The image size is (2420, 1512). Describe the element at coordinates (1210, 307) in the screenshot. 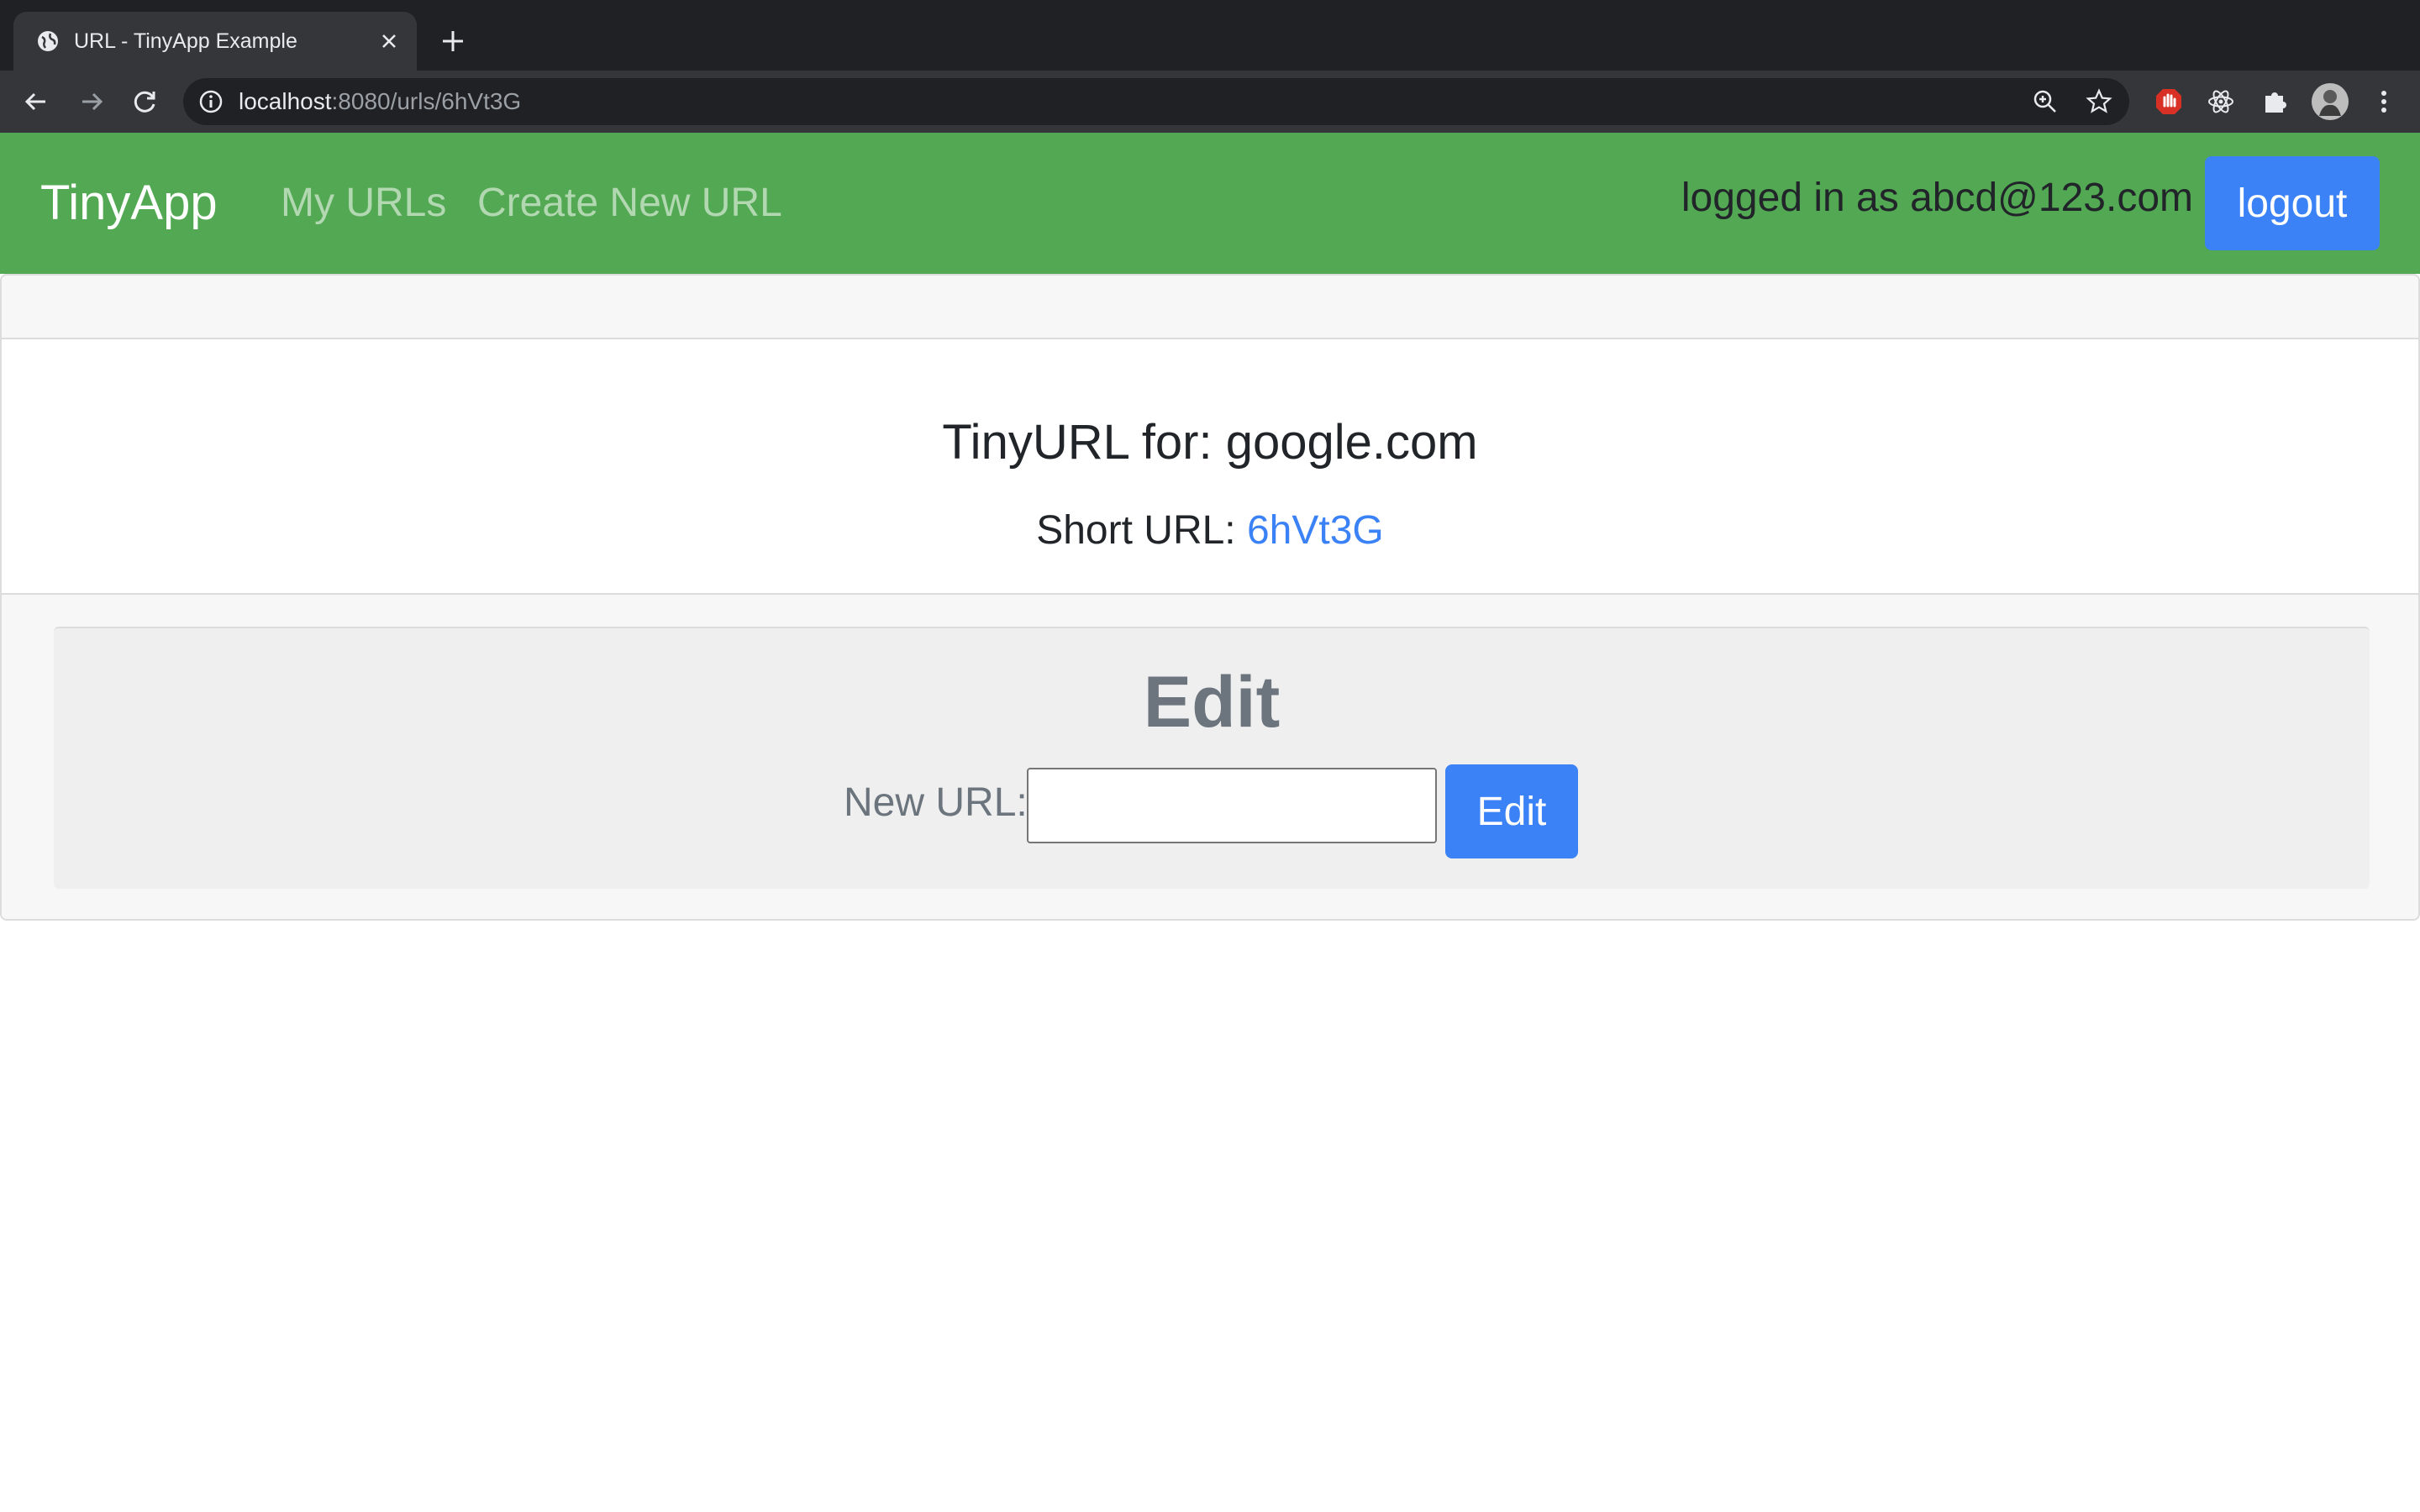

I see `card-header` at that location.